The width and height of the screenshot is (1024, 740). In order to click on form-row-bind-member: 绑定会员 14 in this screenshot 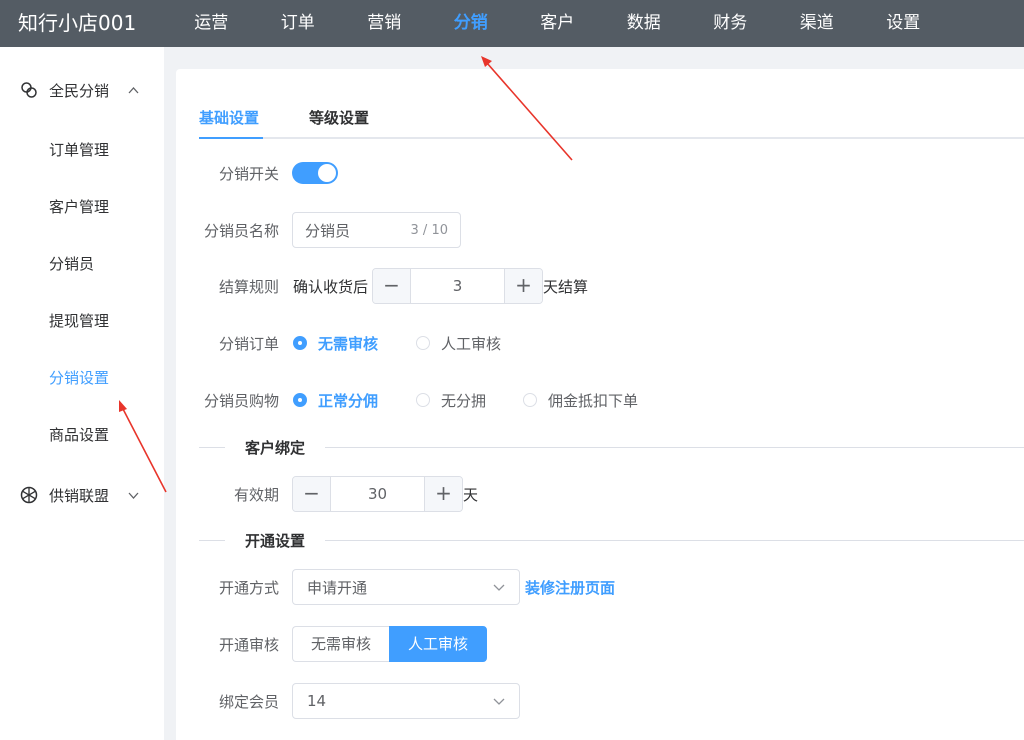, I will do `click(426, 701)`.